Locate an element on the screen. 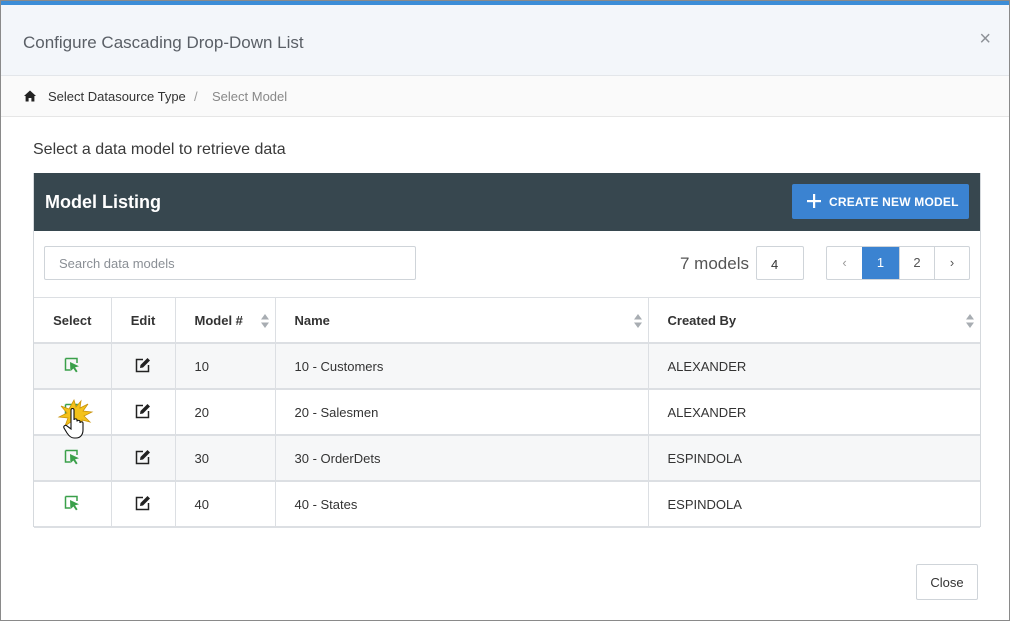  page-size-select: 4 is located at coordinates (780, 263).